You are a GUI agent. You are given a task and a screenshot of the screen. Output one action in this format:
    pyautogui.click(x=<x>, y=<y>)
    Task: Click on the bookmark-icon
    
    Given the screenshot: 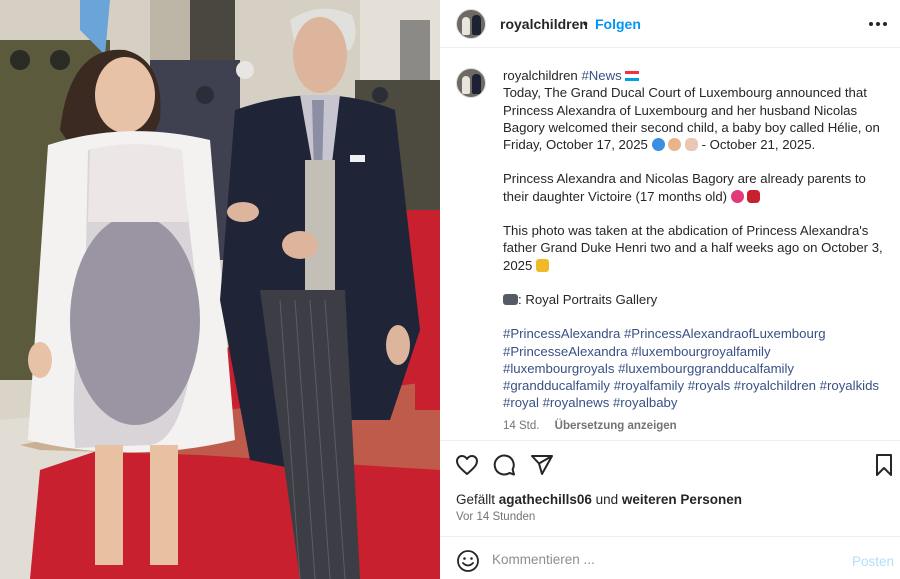 What is the action you would take?
    pyautogui.click(x=884, y=465)
    